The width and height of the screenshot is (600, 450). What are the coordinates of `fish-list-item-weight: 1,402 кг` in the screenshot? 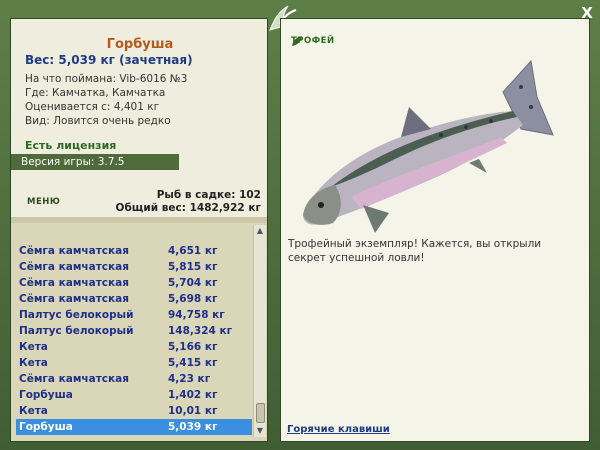 It's located at (193, 395).